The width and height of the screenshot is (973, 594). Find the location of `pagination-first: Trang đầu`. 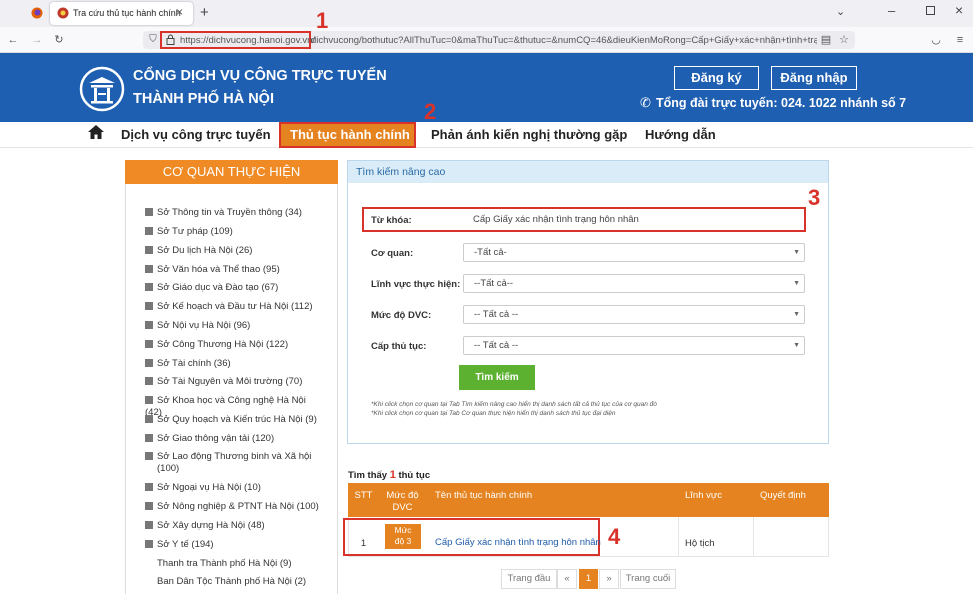

pagination-first: Trang đầu is located at coordinates (529, 579).